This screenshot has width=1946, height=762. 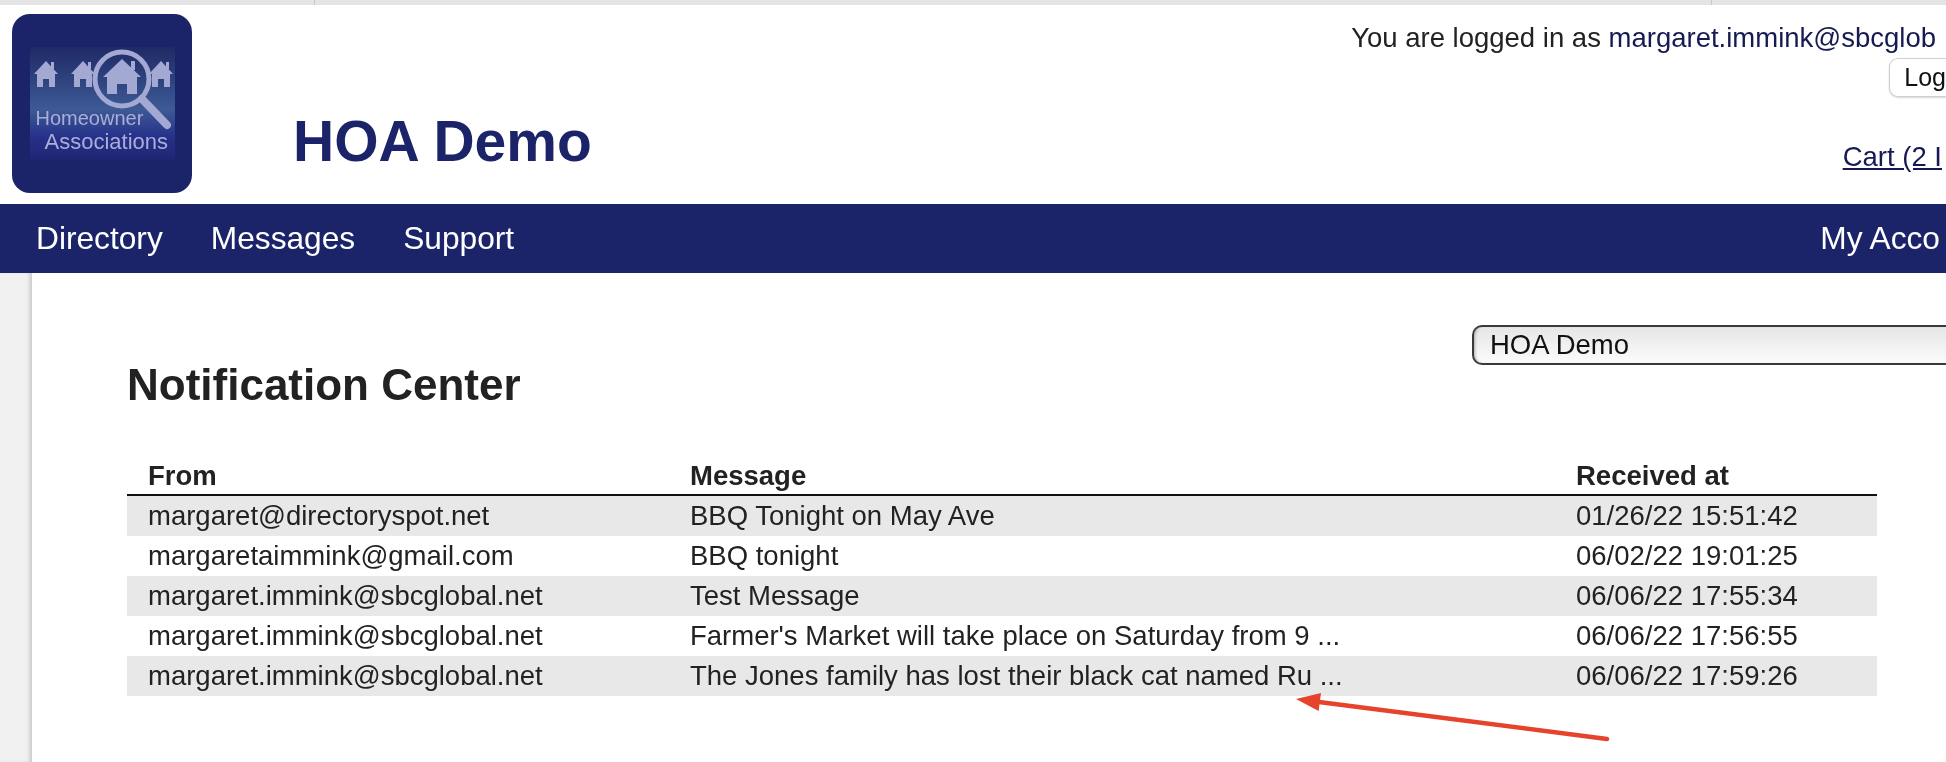 I want to click on nav-link: Directory, so click(x=99, y=238).